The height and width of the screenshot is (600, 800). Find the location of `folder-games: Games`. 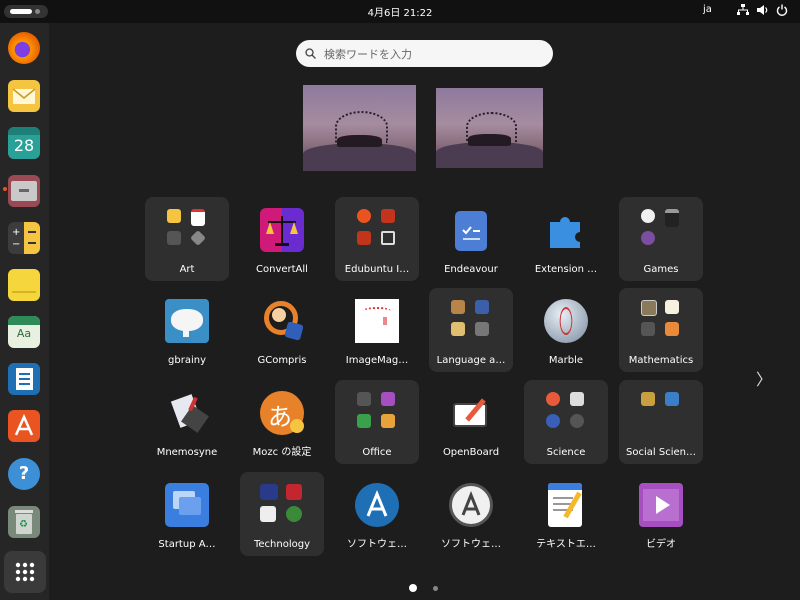

folder-games: Games is located at coordinates (661, 239).